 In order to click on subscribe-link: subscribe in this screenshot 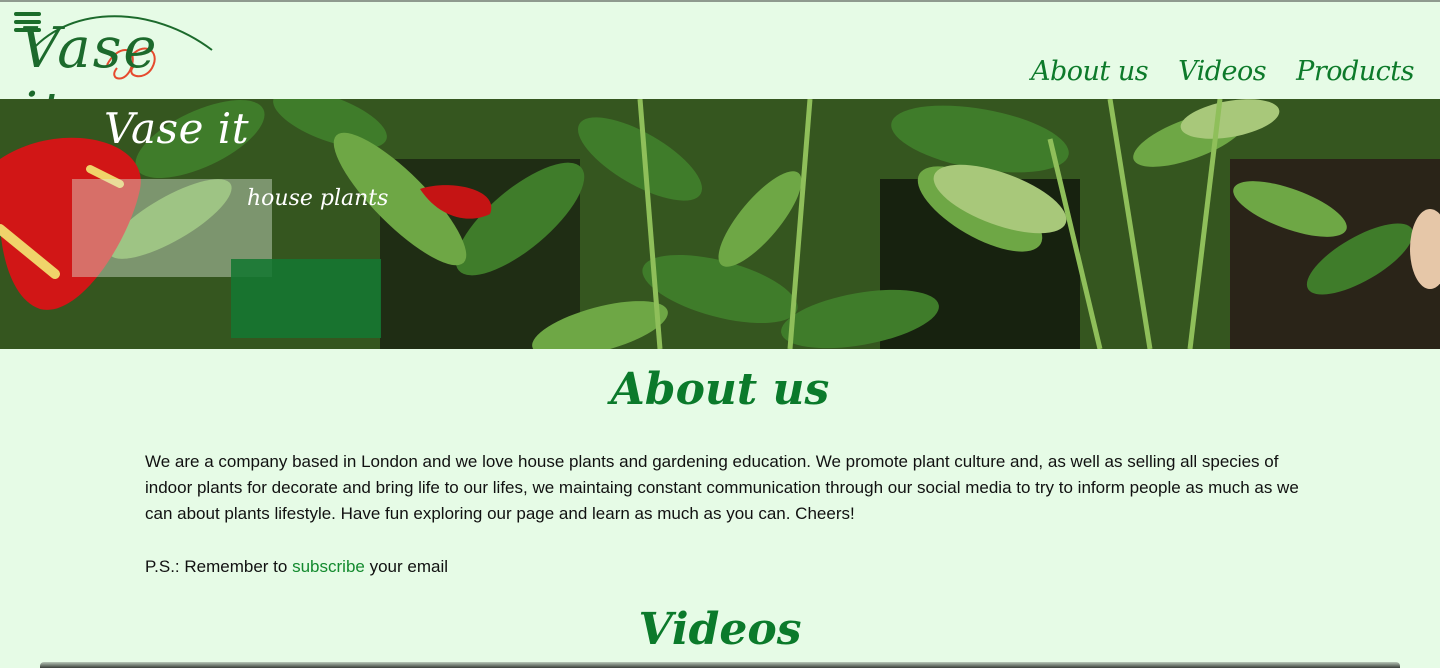, I will do `click(328, 566)`.